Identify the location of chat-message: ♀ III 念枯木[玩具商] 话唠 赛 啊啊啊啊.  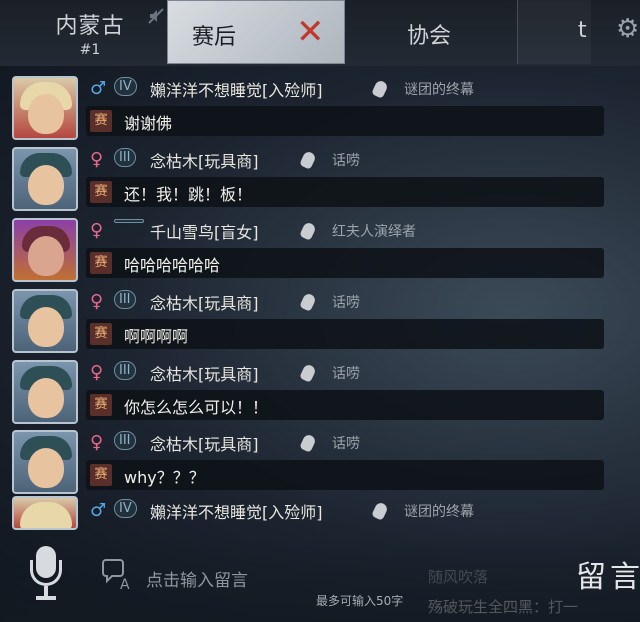
(320, 320).